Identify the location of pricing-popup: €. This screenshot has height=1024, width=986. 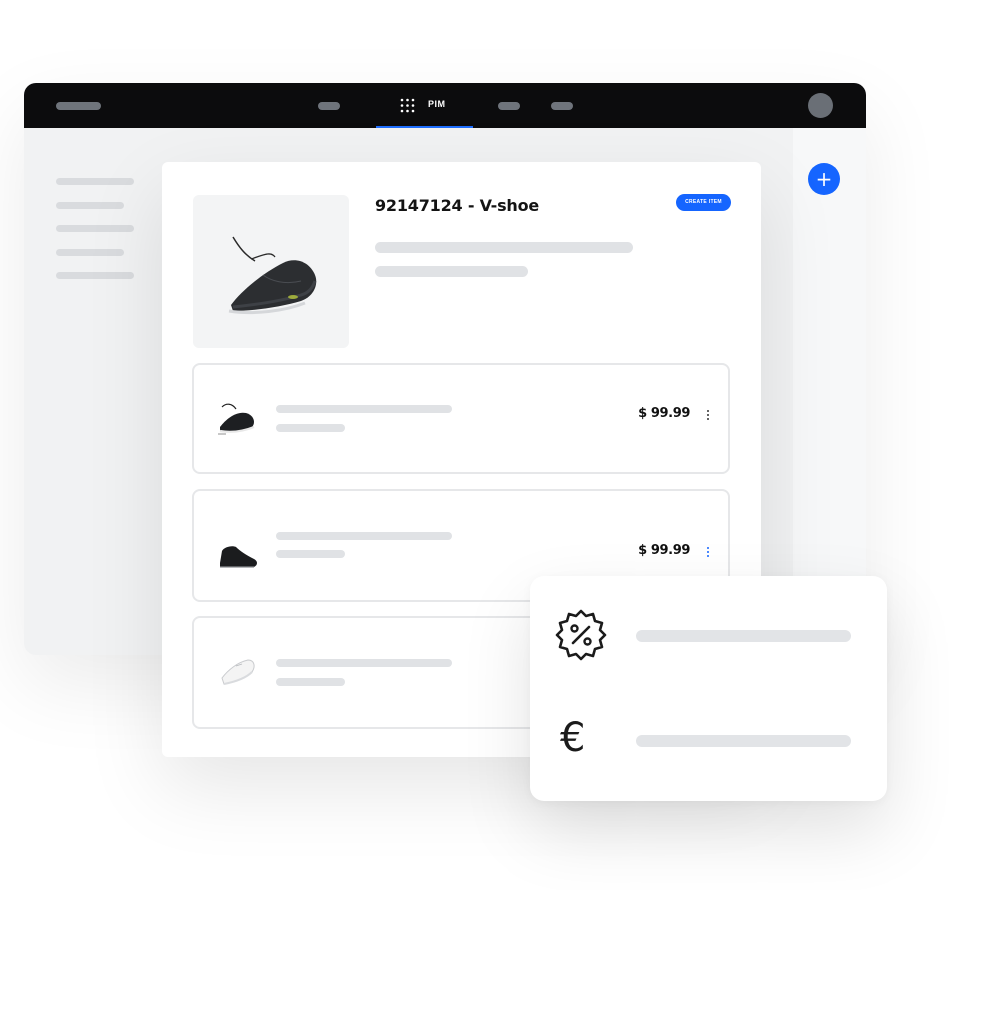
(708, 688).